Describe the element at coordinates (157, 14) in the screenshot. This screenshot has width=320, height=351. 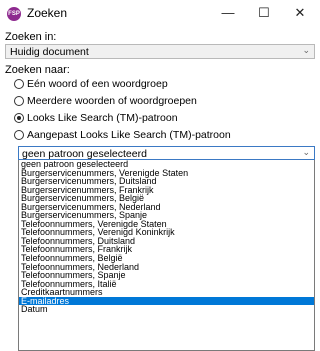
I see `title-bar: FSP Zoeken — ☐ ✕` at that location.